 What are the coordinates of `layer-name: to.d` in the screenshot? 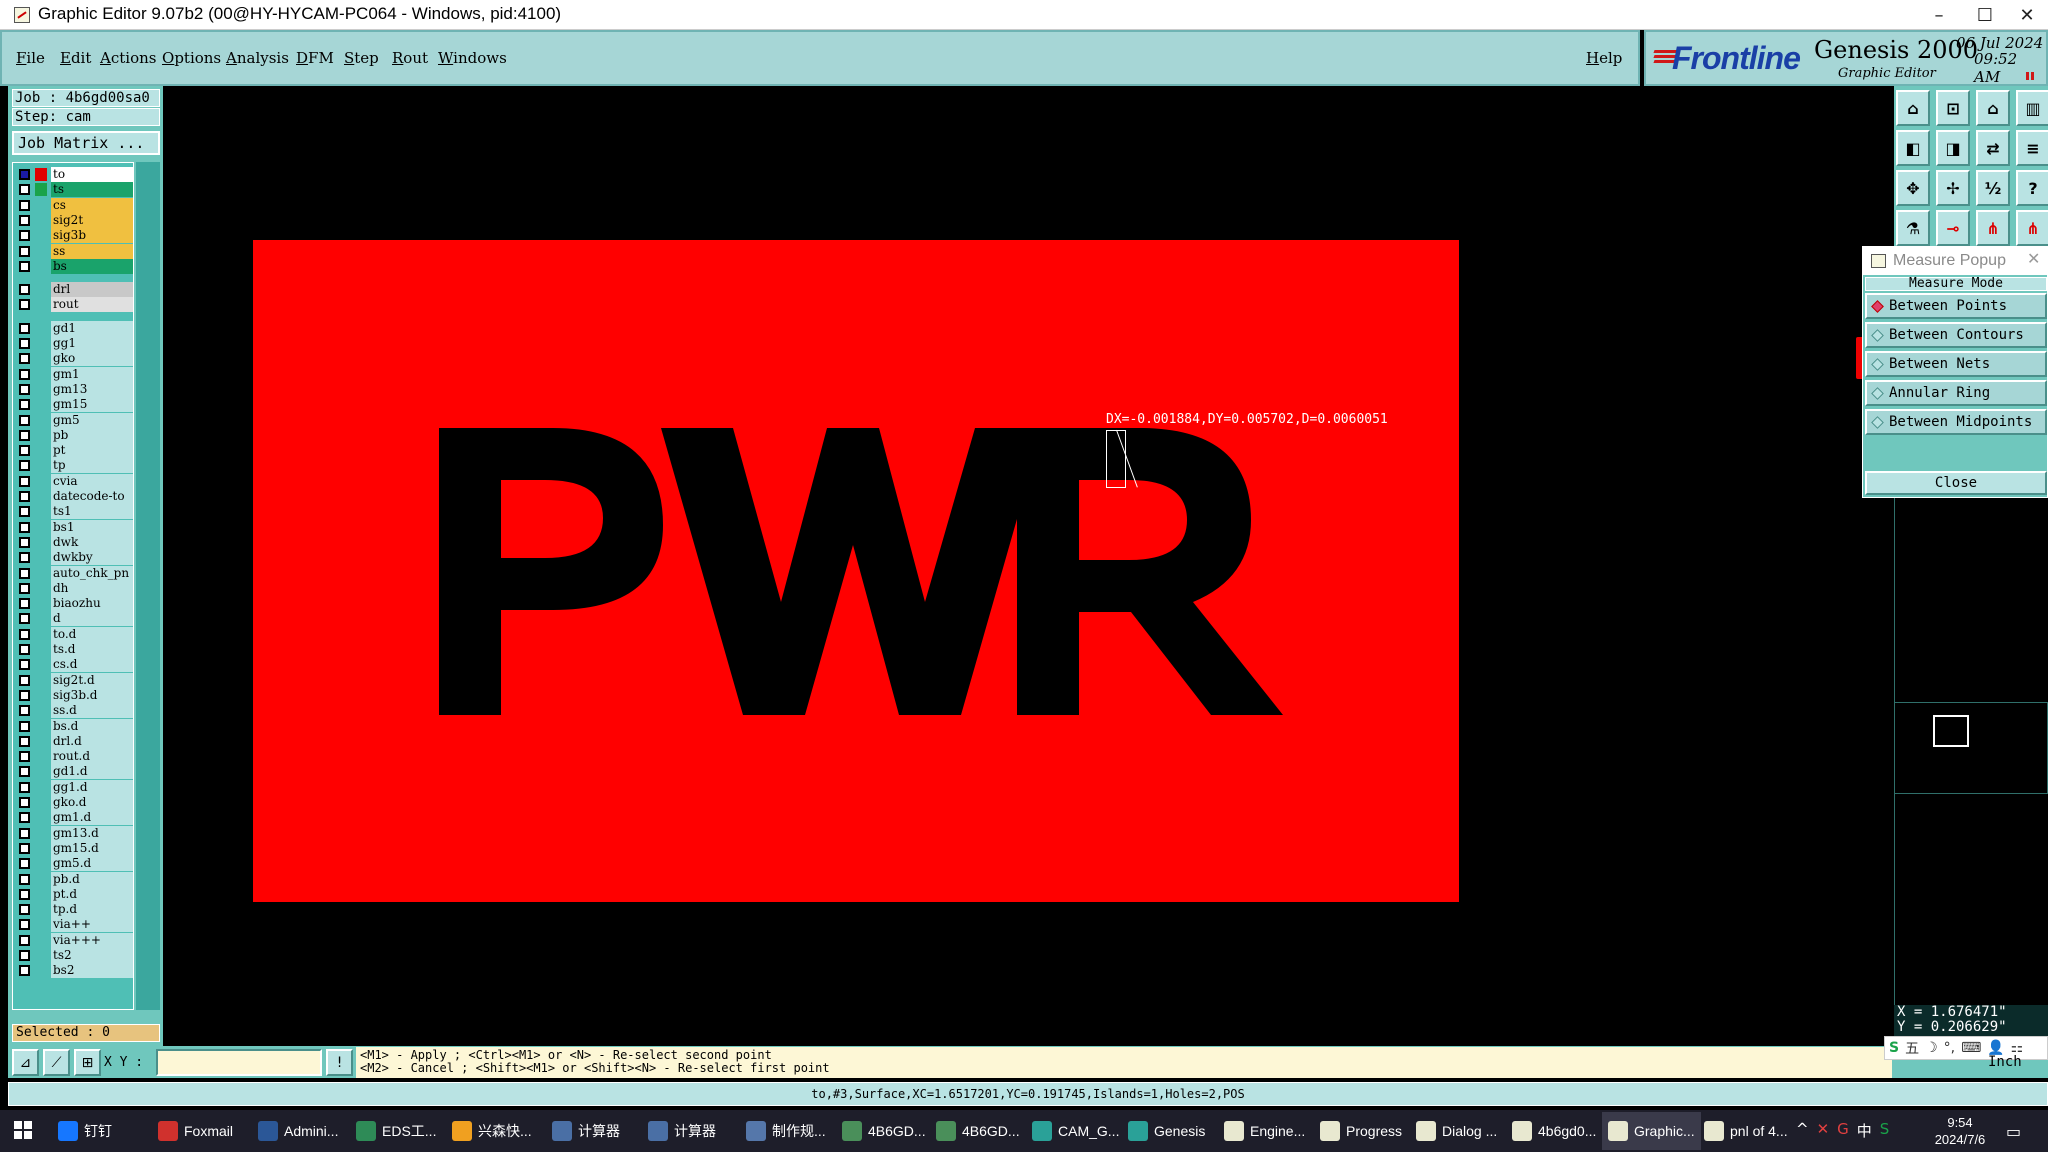 It's located at (92, 634).